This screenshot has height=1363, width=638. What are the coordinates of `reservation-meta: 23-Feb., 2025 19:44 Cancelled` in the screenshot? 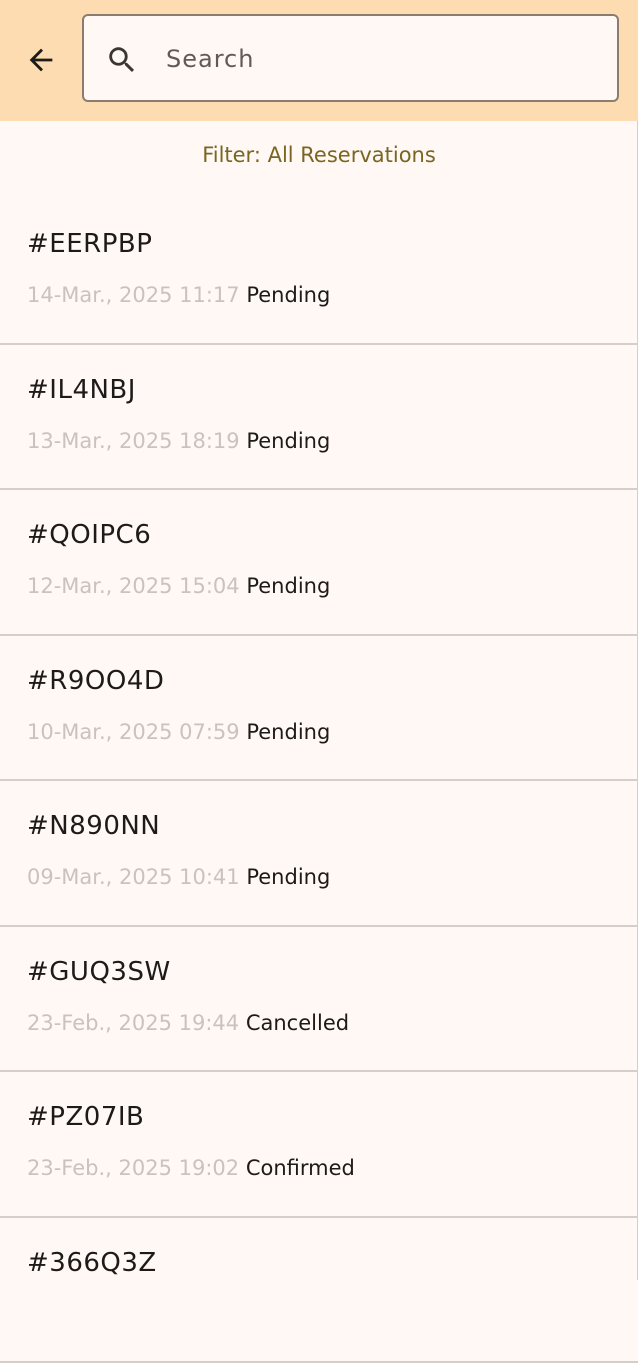 It's located at (188, 1023).